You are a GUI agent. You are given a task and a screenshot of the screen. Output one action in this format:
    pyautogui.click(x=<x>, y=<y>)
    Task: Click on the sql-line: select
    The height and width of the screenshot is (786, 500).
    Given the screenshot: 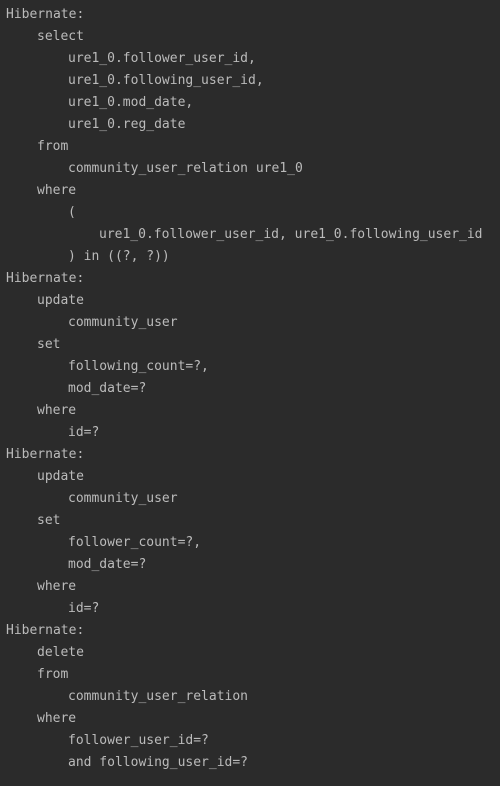 What is the action you would take?
    pyautogui.click(x=60, y=36)
    